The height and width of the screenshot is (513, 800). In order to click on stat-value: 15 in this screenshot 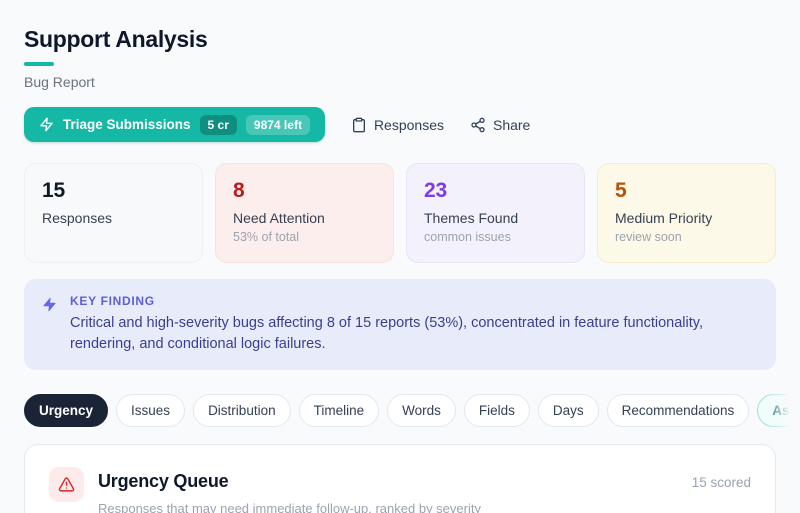, I will do `click(53, 190)`.